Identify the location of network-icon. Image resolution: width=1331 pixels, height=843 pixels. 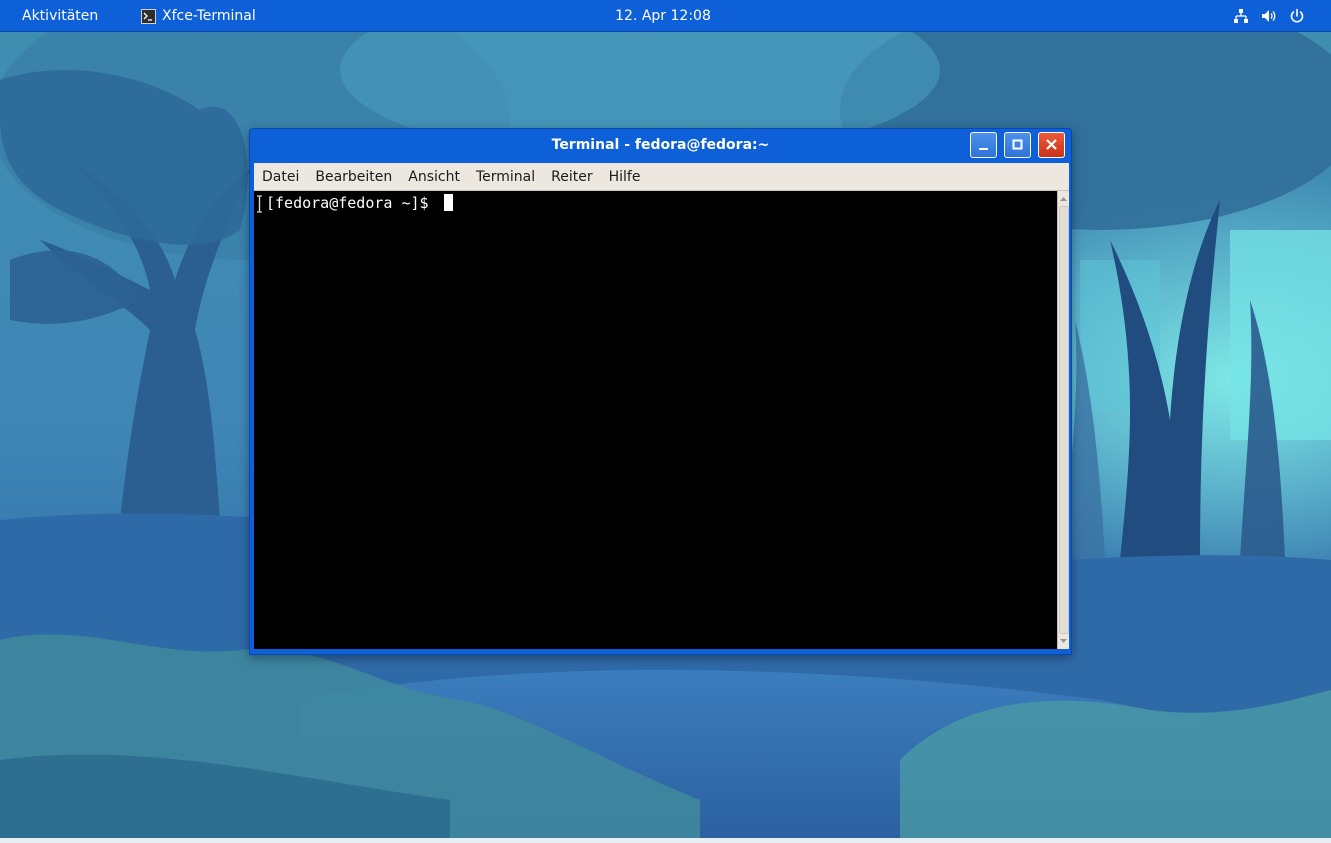
(1241, 16).